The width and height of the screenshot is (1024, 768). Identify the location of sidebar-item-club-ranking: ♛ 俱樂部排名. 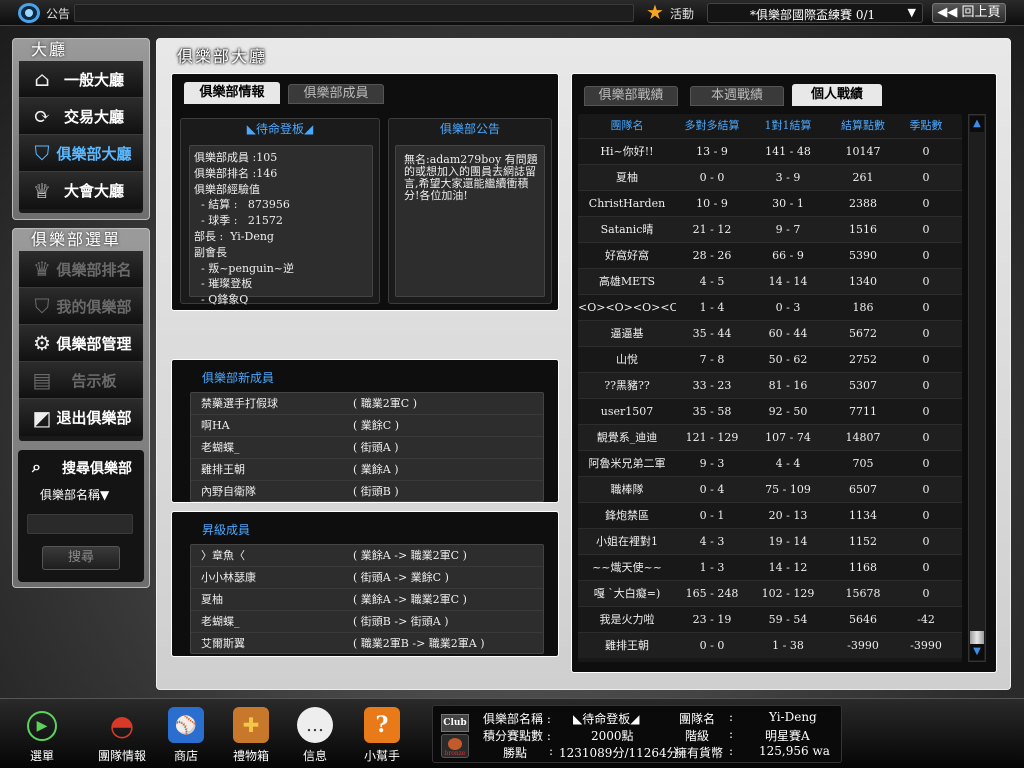
(81, 269).